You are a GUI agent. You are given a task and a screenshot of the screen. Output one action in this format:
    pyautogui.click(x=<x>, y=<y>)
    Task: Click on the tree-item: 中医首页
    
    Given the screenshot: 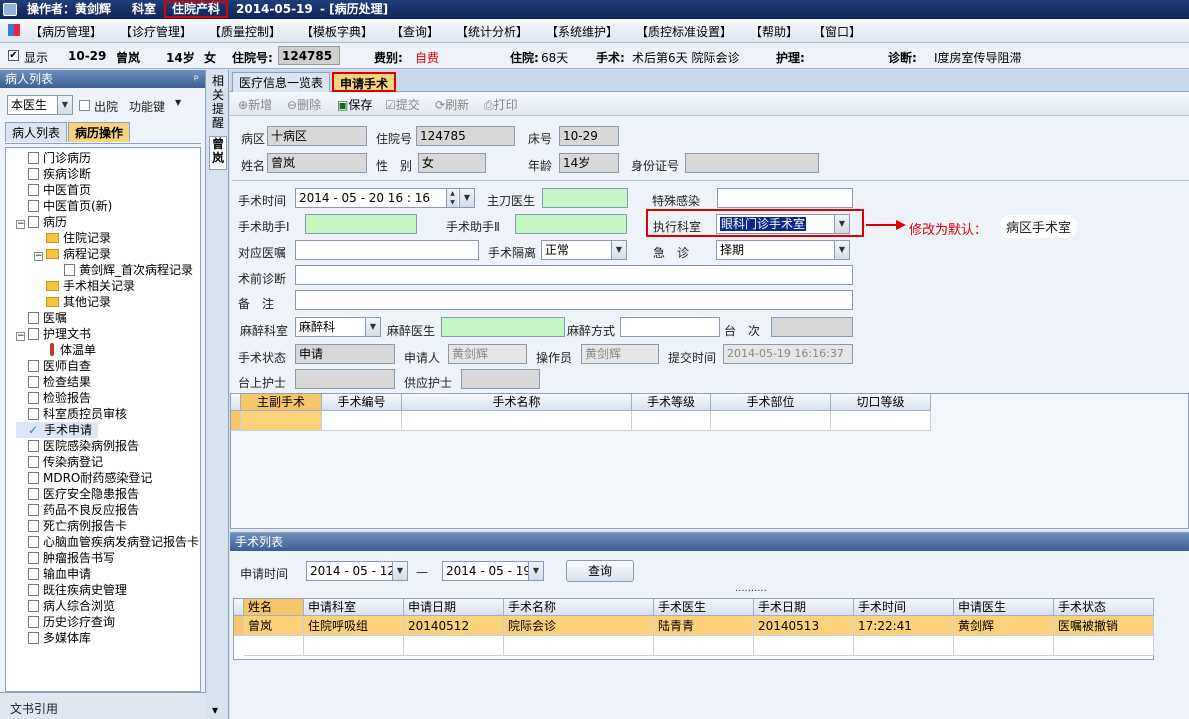 What is the action you would take?
    pyautogui.click(x=53, y=190)
    